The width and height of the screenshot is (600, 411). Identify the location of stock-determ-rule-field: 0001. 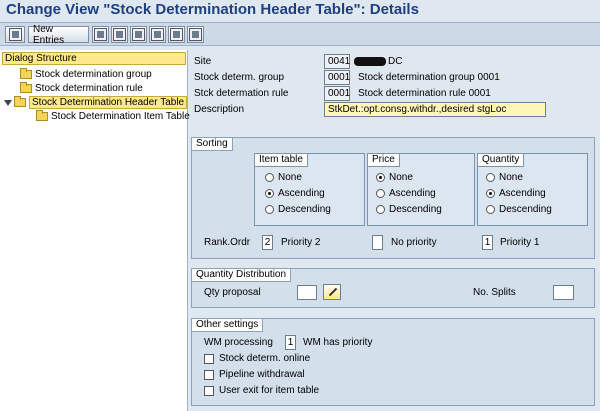
(337, 93).